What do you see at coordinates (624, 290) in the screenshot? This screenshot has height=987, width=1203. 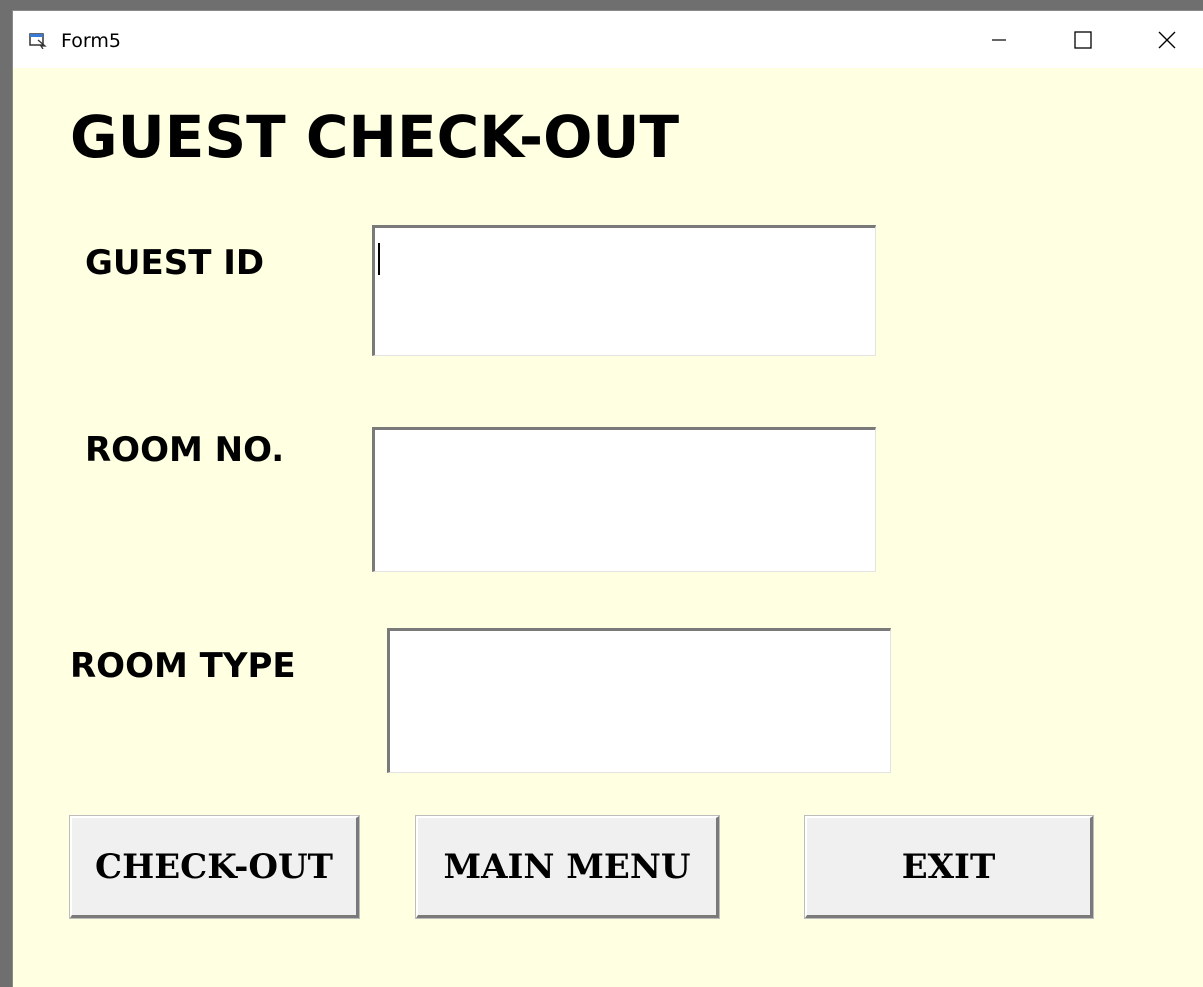 I see `guest-id-field` at bounding box center [624, 290].